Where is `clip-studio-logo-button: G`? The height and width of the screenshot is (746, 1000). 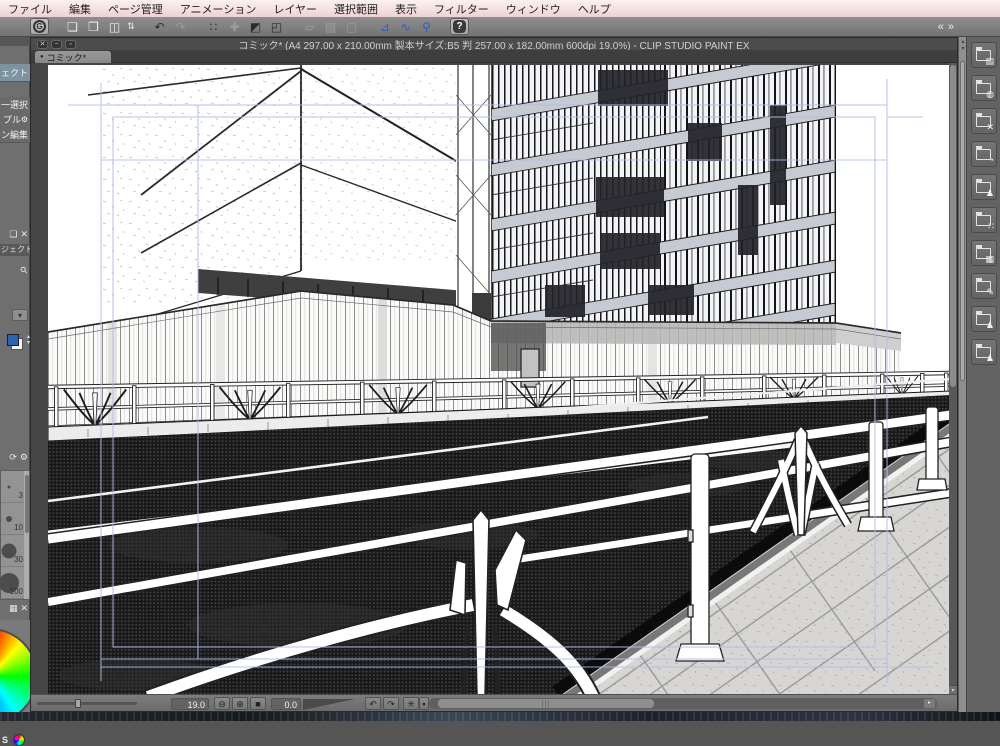
clip-studio-logo-button: G is located at coordinates (39, 26).